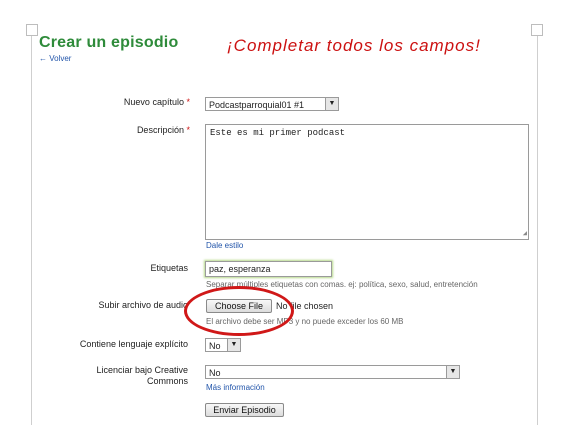  I want to click on resize-handle-icon: ◢, so click(525, 233).